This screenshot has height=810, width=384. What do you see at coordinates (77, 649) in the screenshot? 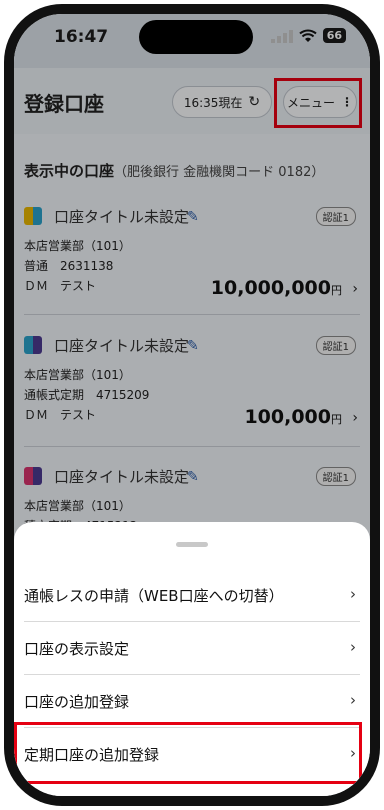
I see `menu-item-label: 口座の表示設定` at bounding box center [77, 649].